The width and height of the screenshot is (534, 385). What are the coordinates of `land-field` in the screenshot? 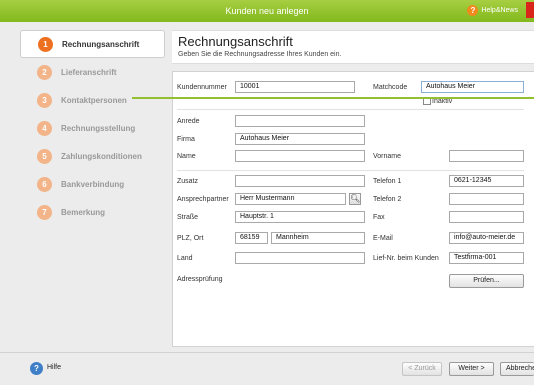 It's located at (300, 258).